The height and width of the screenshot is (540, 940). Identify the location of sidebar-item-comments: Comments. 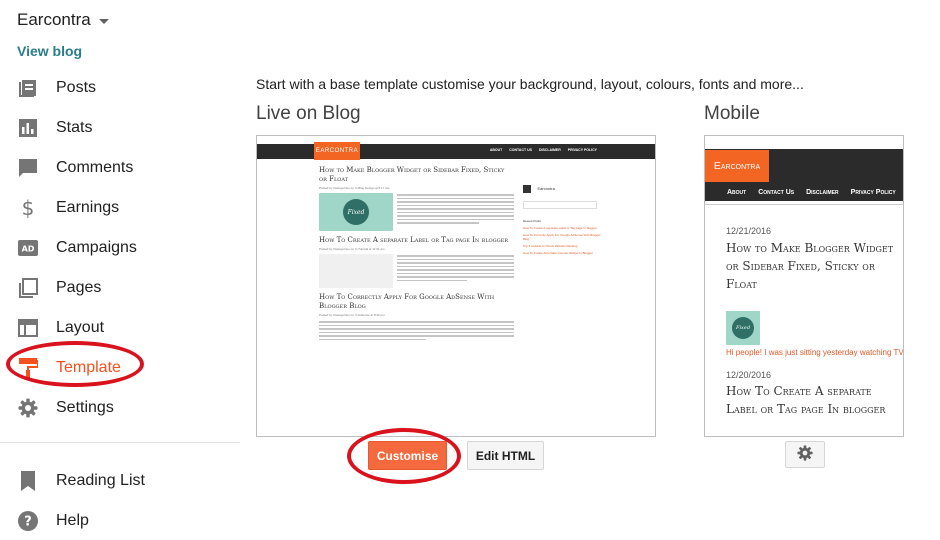
(120, 168).